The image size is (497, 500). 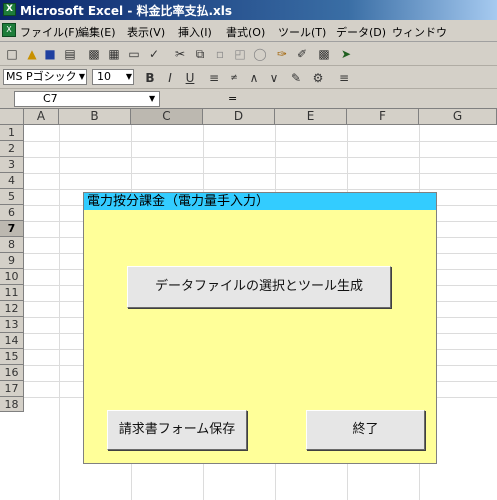 What do you see at coordinates (177, 430) in the screenshot?
I see `save-invoice-form-button: 請求書フォーム保存` at bounding box center [177, 430].